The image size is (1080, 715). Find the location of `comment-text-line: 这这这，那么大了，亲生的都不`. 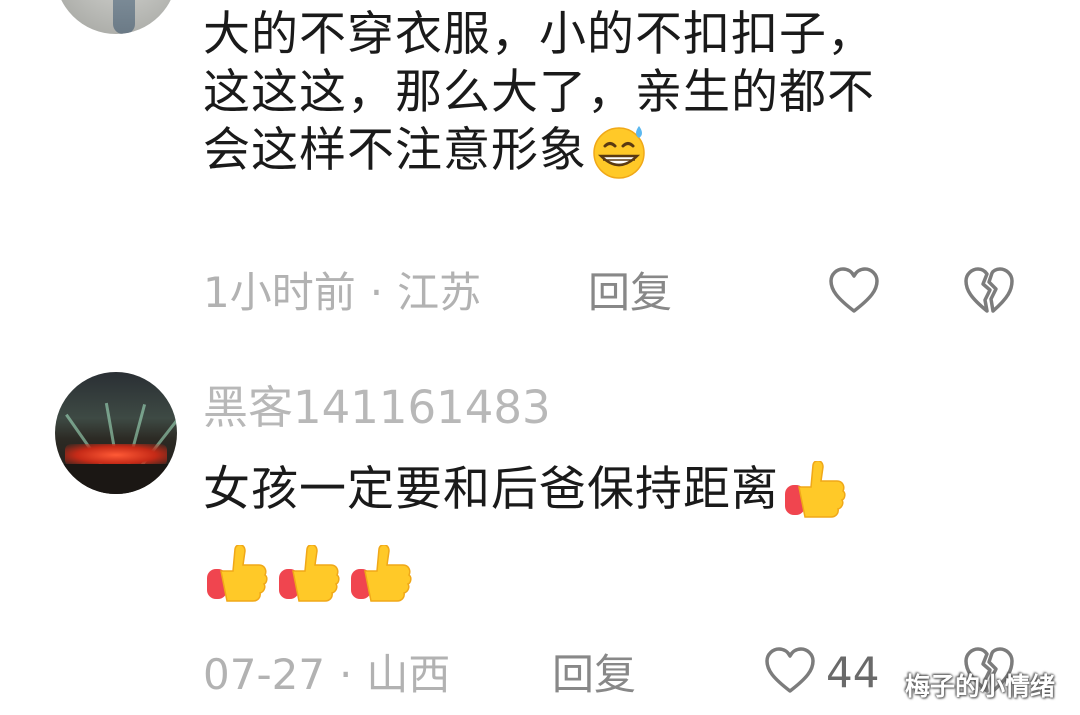

comment-text-line: 这这这，那么大了，亲生的都不 is located at coordinates (539, 92).